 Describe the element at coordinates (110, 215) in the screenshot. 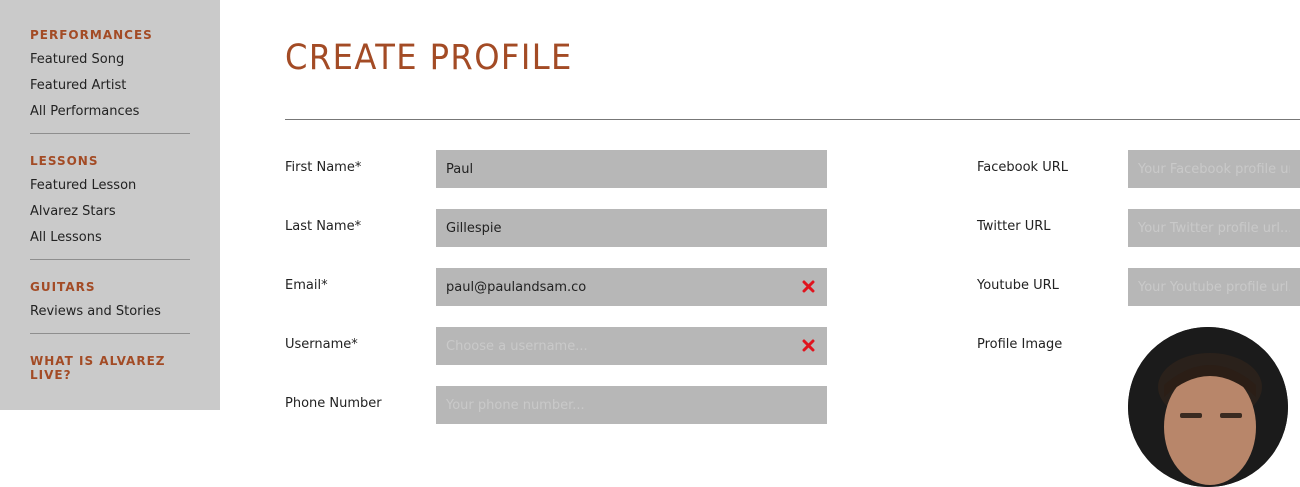

I see `sidebar-item-alvarez-stars: Alvarez Stars` at that location.